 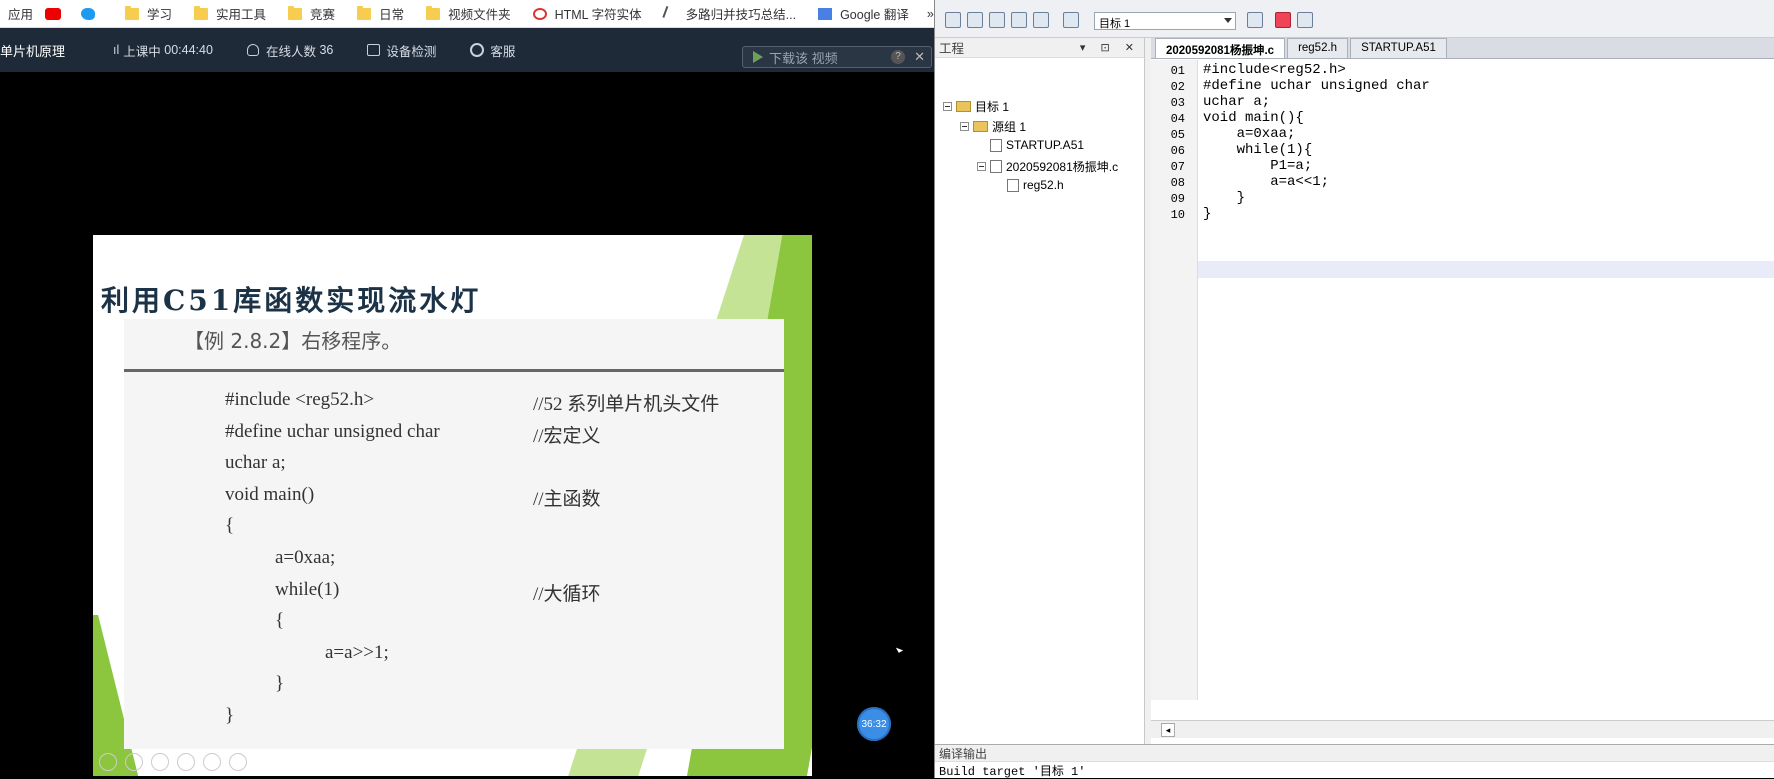 What do you see at coordinates (160, 762) in the screenshot?
I see `pen-icon` at bounding box center [160, 762].